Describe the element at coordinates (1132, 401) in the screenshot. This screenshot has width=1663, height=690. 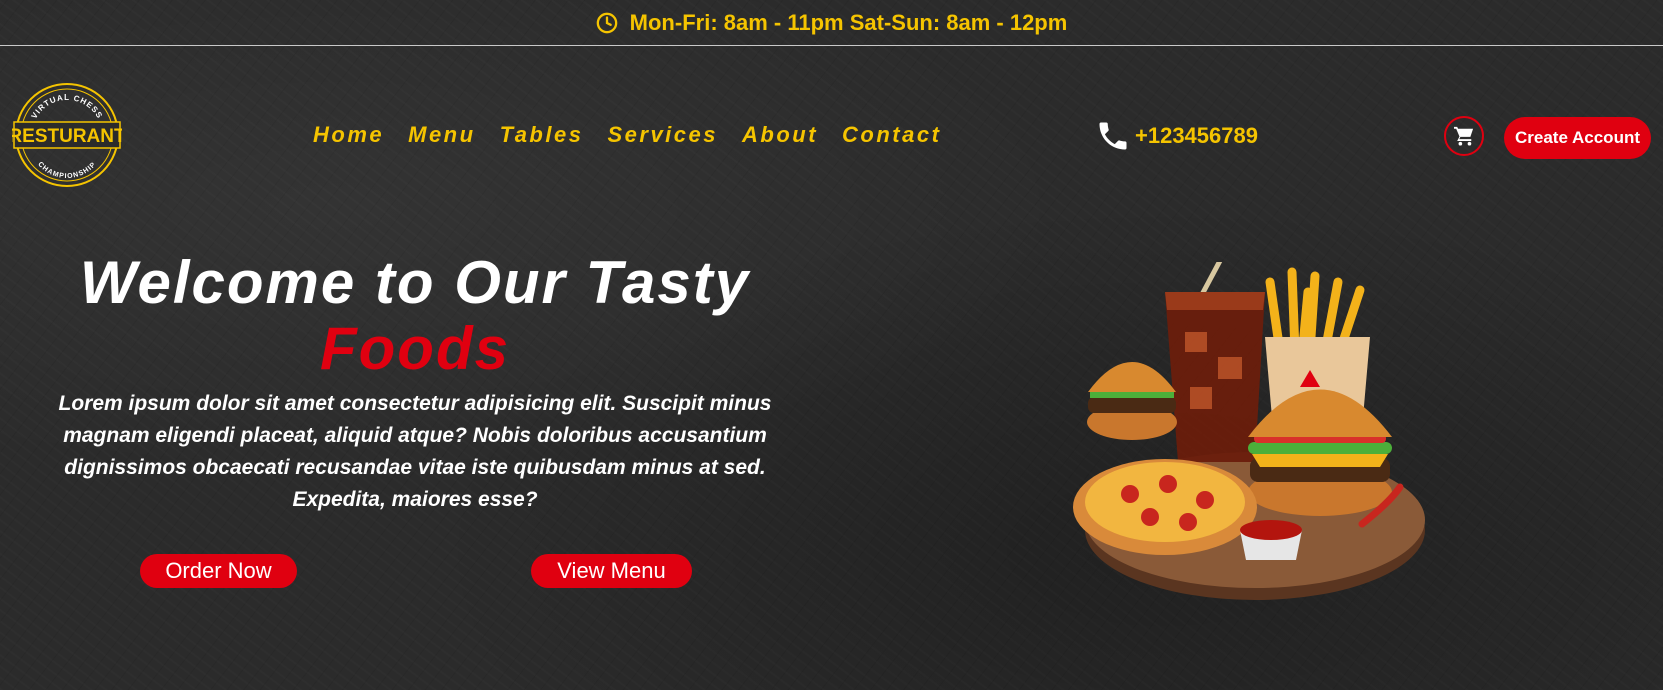
I see `burger-left-image` at that location.